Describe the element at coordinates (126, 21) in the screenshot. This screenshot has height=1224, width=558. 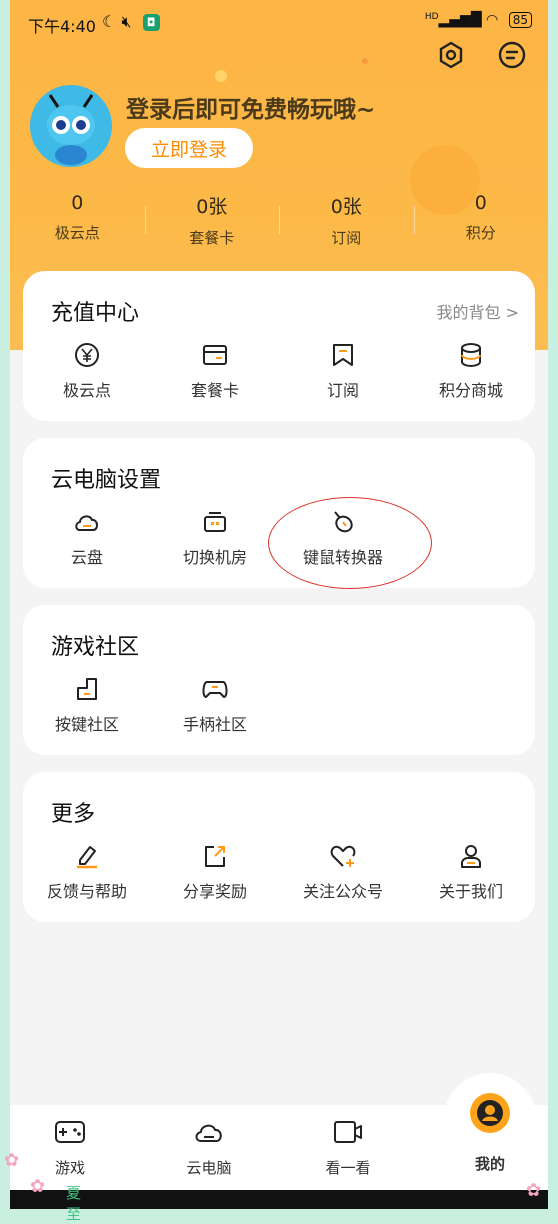
I see `mute-icon: 🔇︎` at that location.